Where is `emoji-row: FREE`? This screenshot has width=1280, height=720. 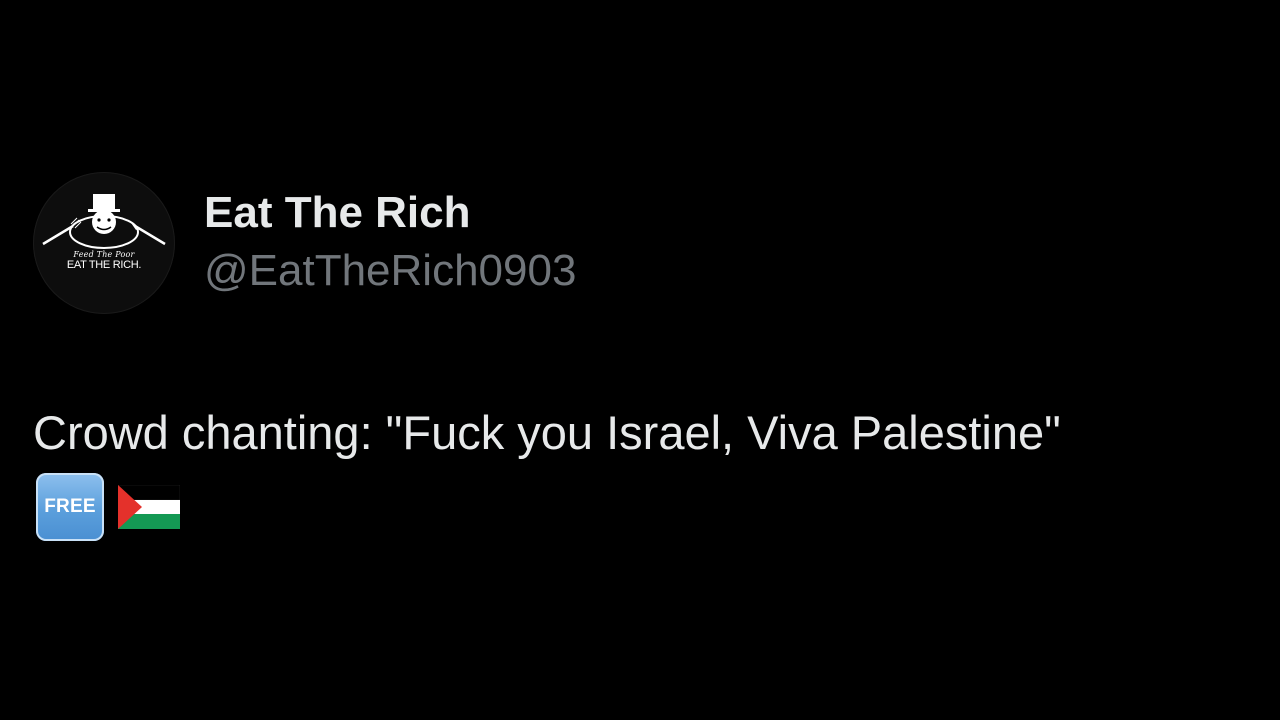 emoji-row: FREE is located at coordinates (108, 507).